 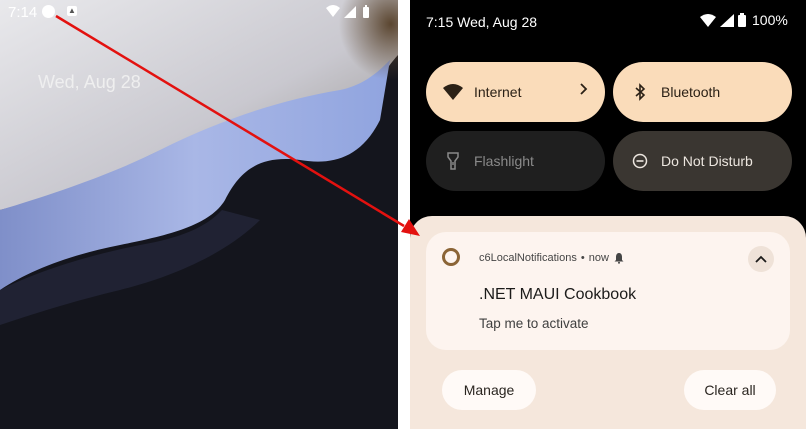 I want to click on chevron-up-icon, so click(x=761, y=259).